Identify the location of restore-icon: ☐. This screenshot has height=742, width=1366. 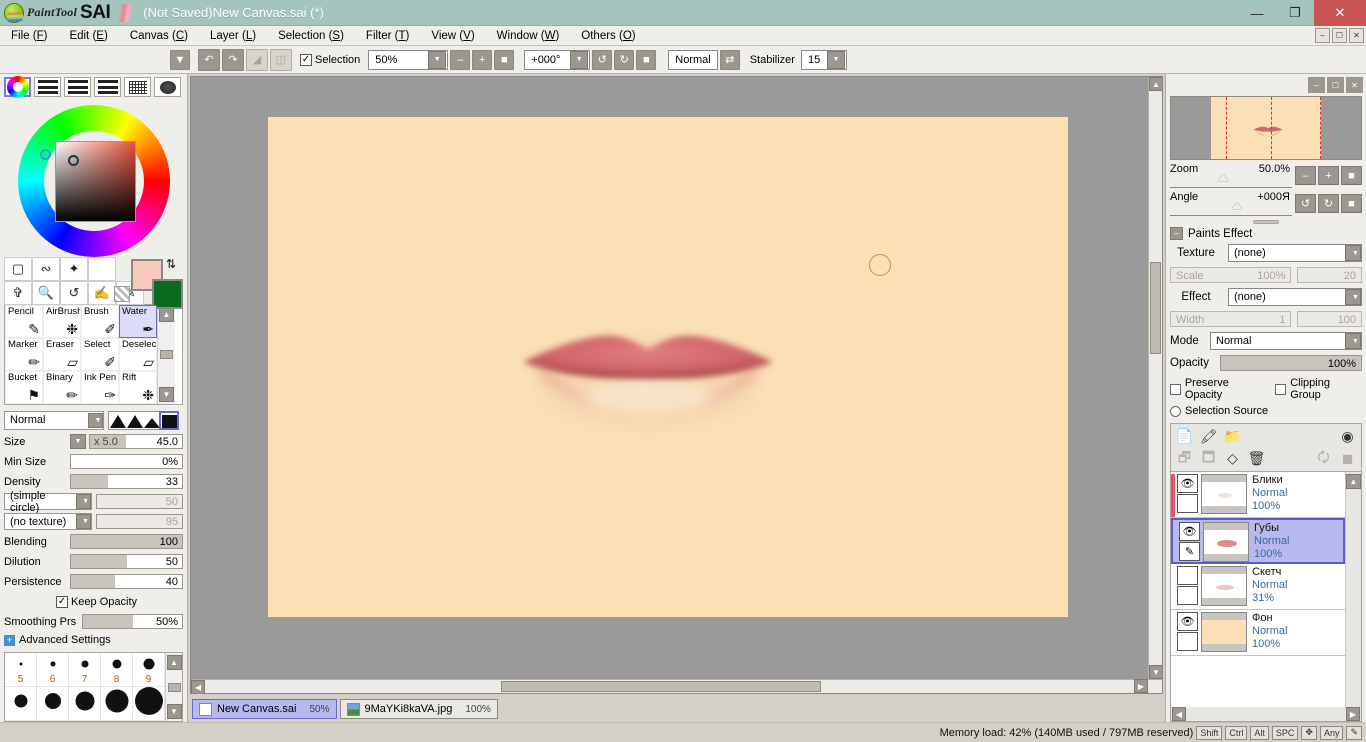
(1335, 85).